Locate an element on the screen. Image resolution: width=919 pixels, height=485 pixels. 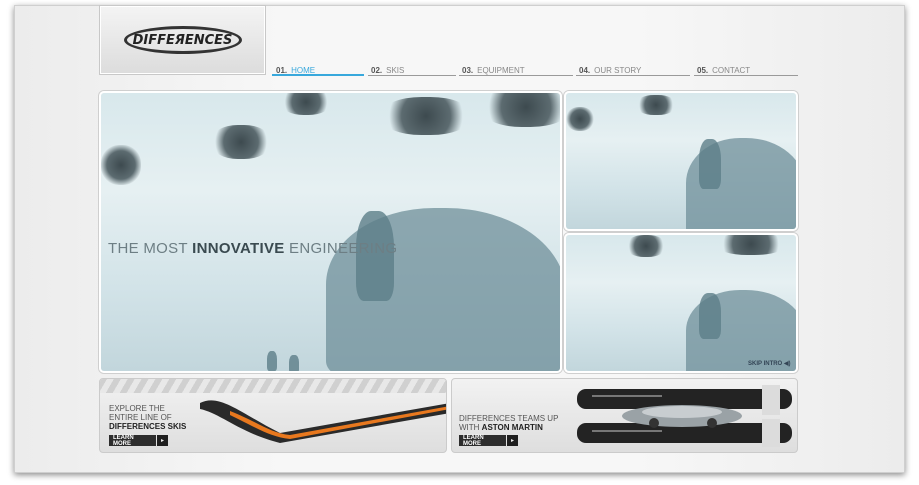
ski-image is located at coordinates (323, 421).